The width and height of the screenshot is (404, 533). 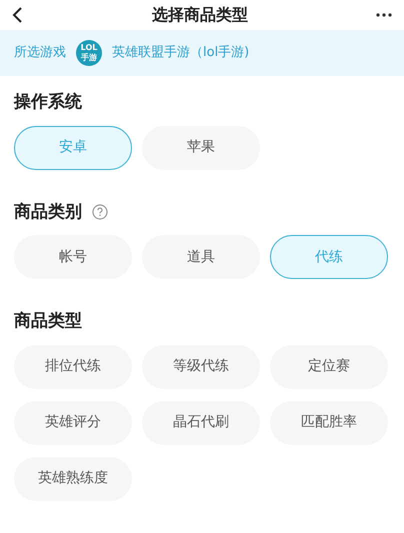 What do you see at coordinates (89, 53) in the screenshot?
I see `game-logo: LOL 手游` at bounding box center [89, 53].